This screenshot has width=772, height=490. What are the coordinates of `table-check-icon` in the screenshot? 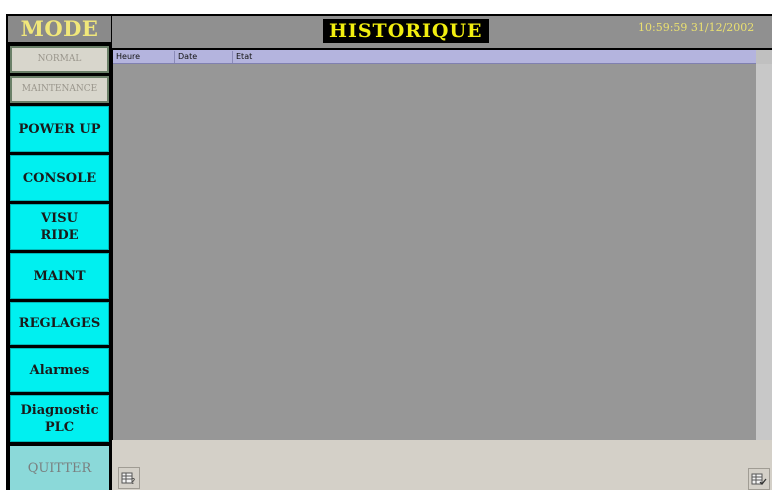 It's located at (759, 479).